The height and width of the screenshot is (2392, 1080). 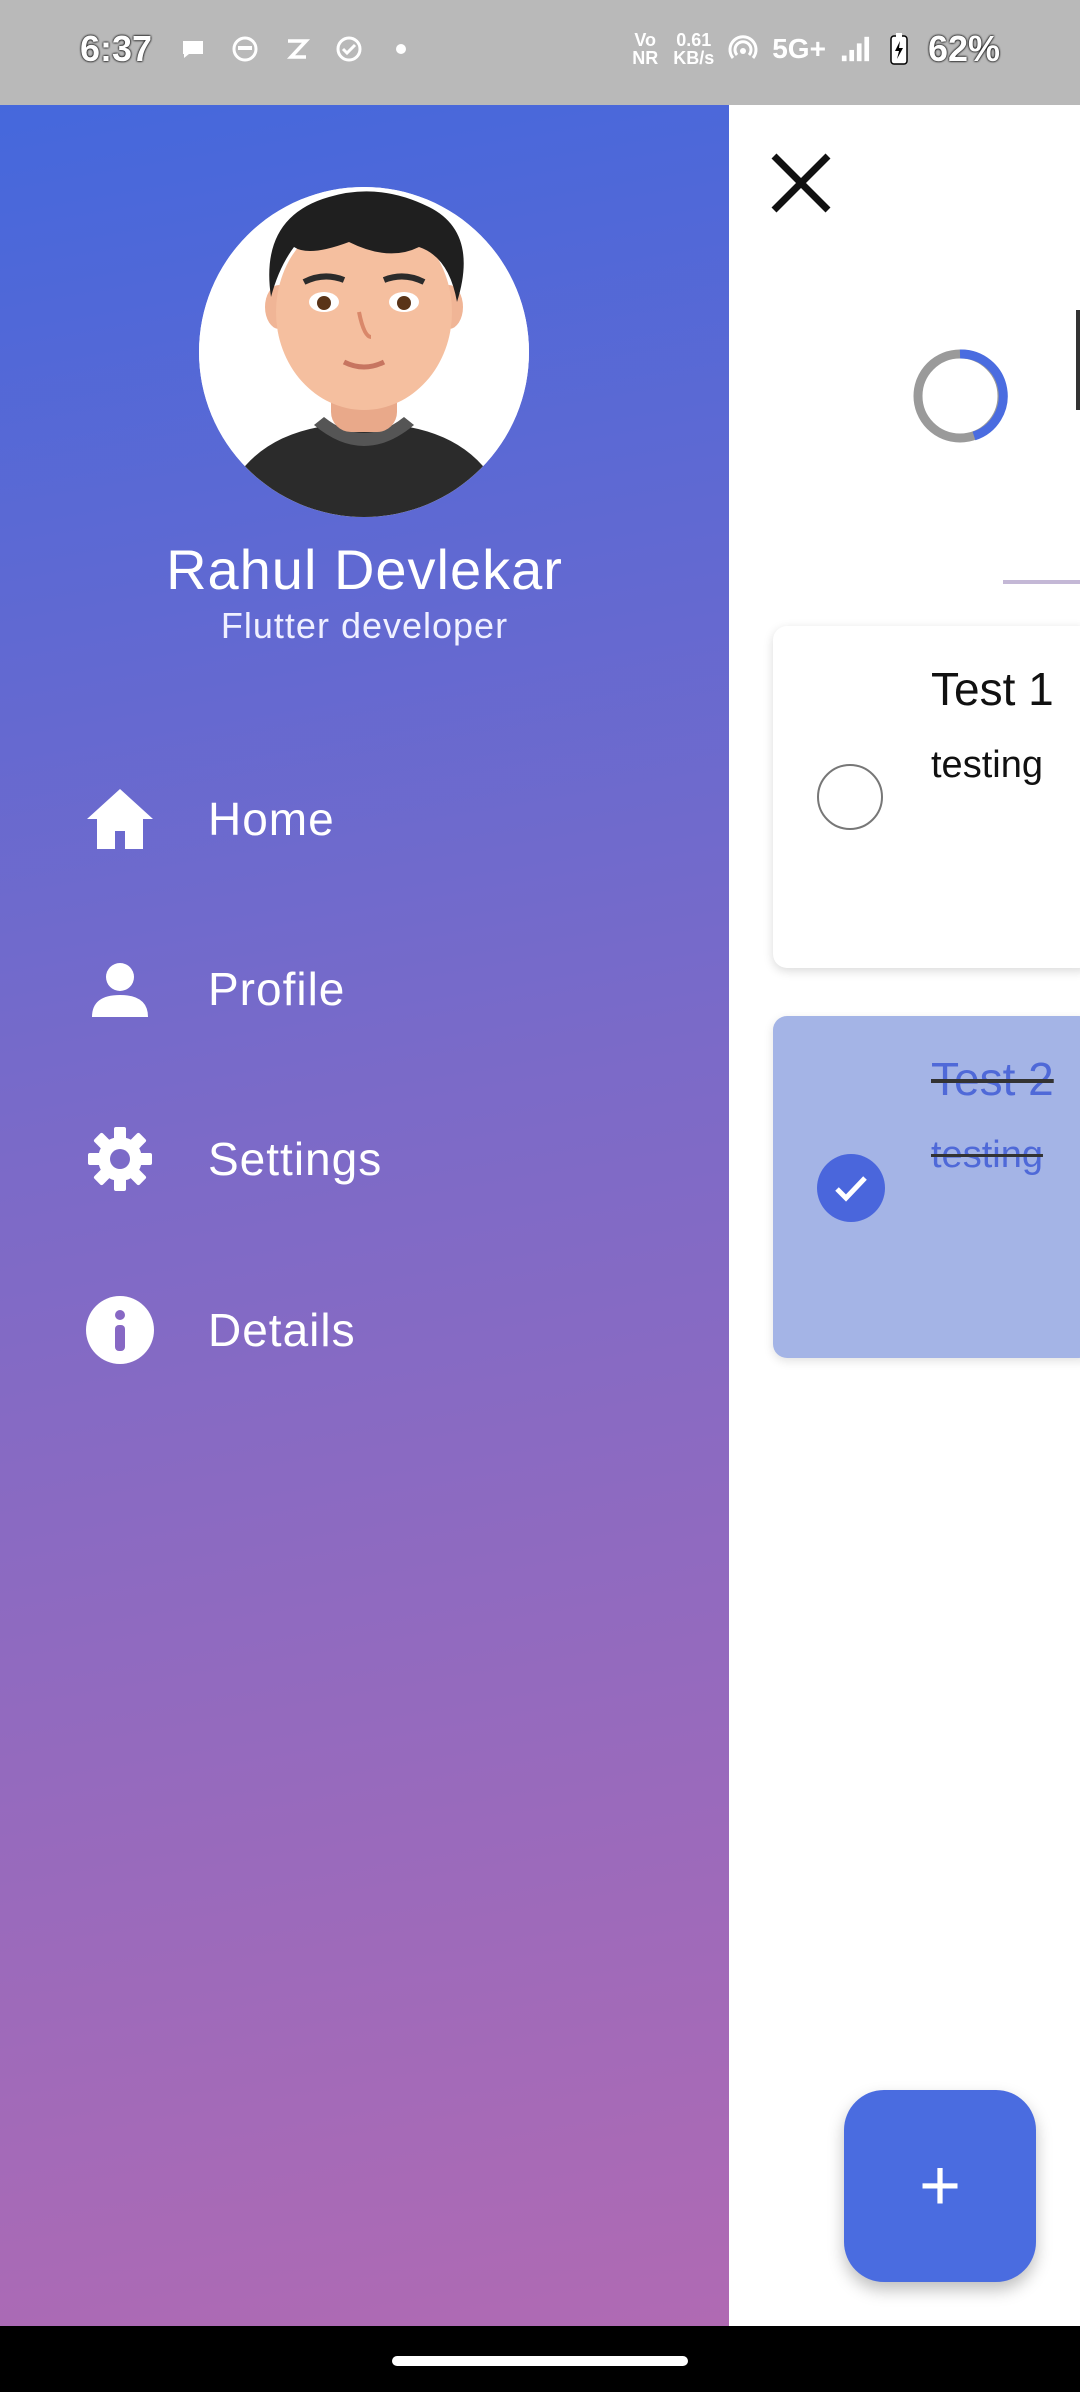 I want to click on info-icon, so click(x=120, y=1330).